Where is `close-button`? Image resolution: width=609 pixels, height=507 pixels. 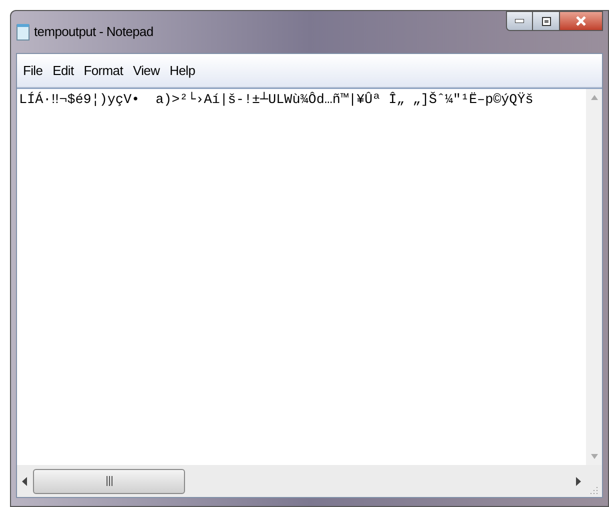
close-button is located at coordinates (581, 21).